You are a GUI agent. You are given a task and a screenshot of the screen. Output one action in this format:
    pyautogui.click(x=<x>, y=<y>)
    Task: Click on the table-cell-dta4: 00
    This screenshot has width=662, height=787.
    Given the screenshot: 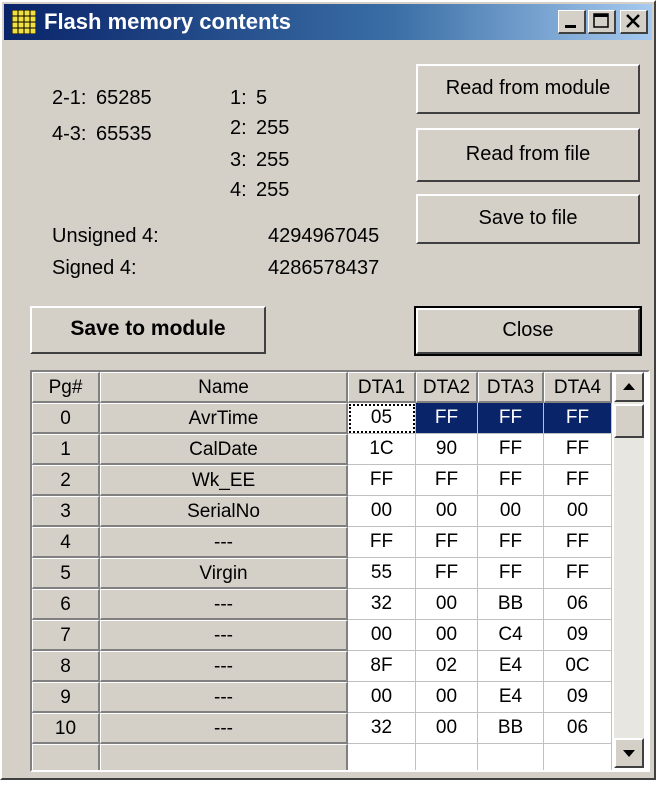 What is the action you would take?
    pyautogui.click(x=578, y=511)
    